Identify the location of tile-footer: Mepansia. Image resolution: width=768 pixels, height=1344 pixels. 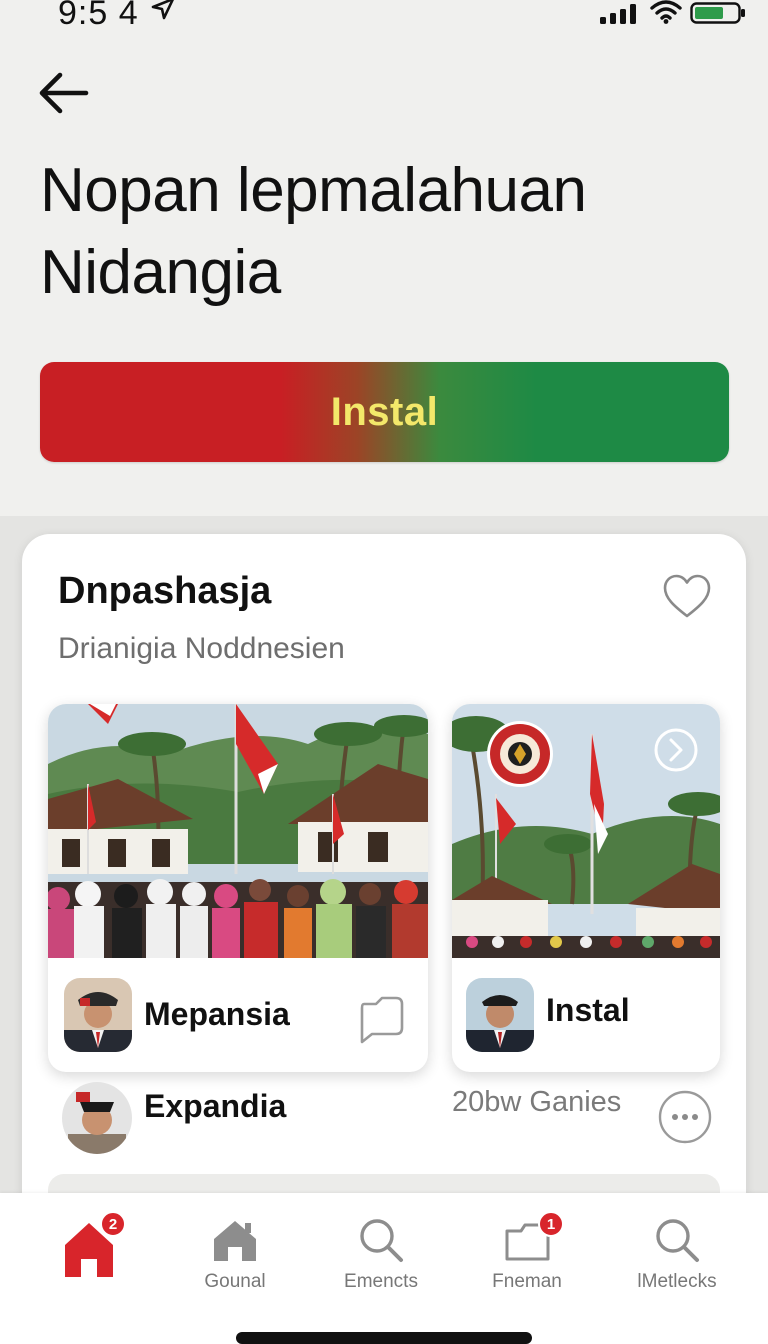
(238, 1015).